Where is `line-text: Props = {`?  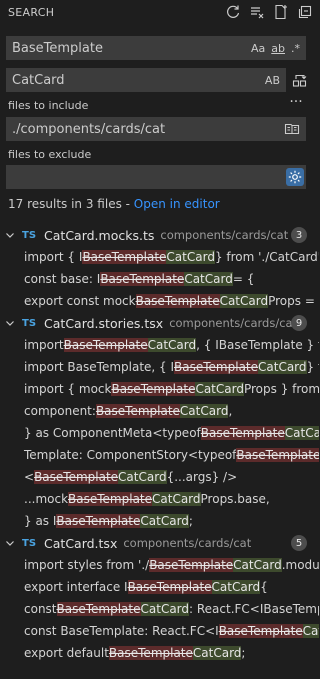 line-text: Props = { is located at coordinates (293, 301).